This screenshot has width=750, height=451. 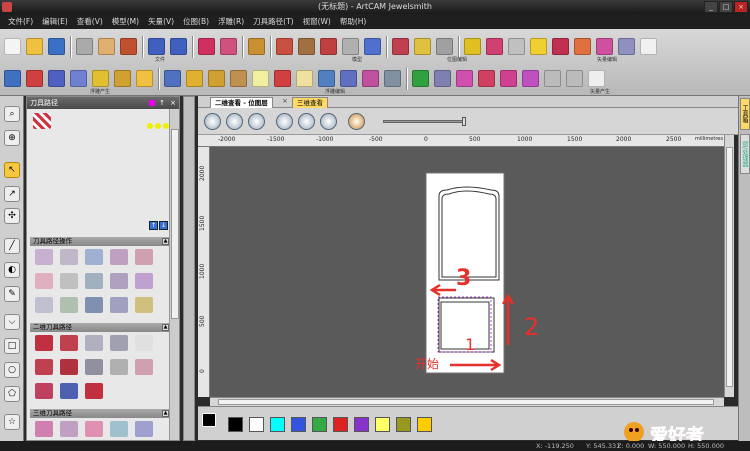 I want to click on paint-icon: ◐, so click(x=12, y=270).